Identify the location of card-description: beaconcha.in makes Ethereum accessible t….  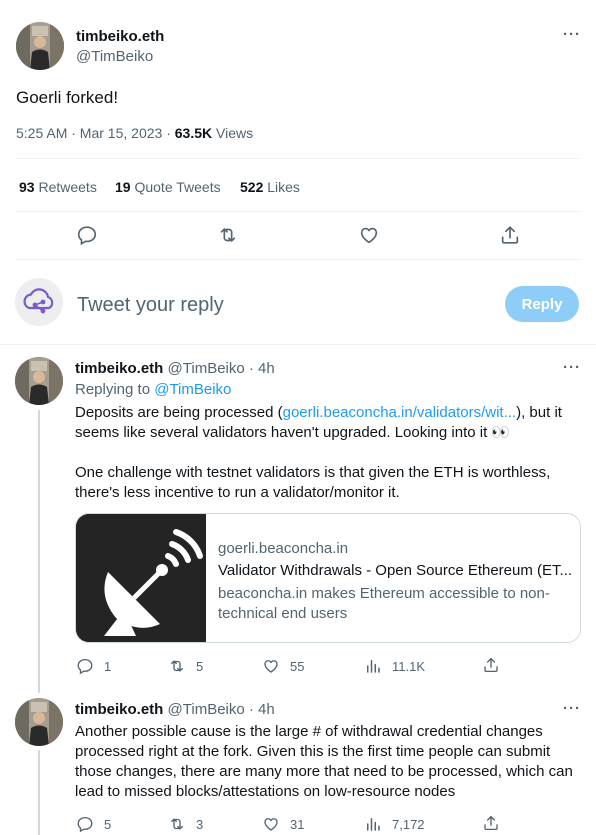
(384, 603).